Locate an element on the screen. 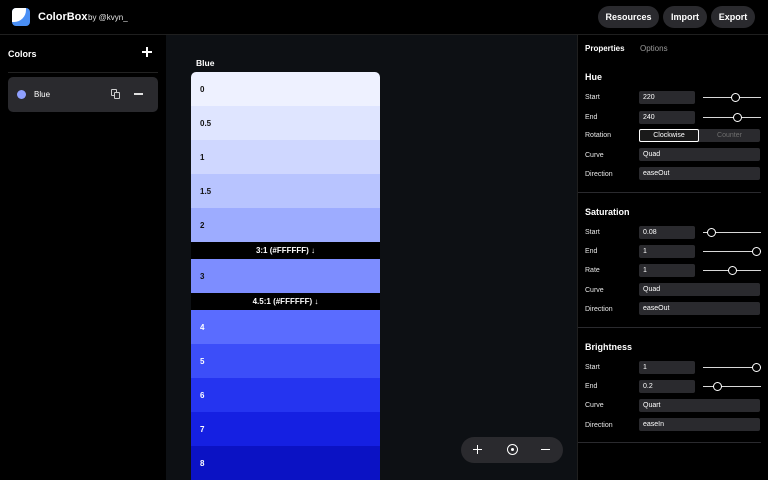 The width and height of the screenshot is (768, 480). saturation-curve-label: Curve is located at coordinates (594, 290).